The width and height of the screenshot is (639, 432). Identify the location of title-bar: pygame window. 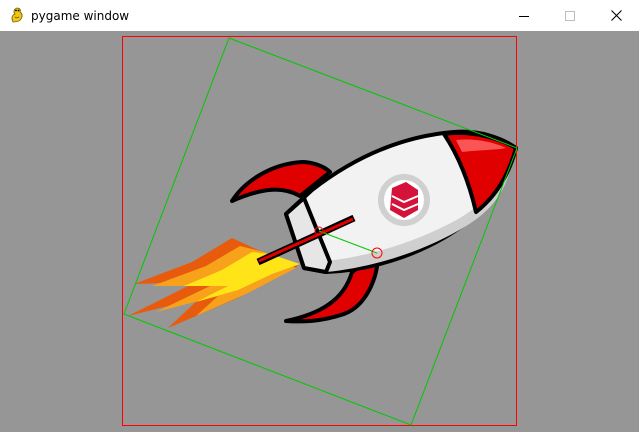
(319, 15).